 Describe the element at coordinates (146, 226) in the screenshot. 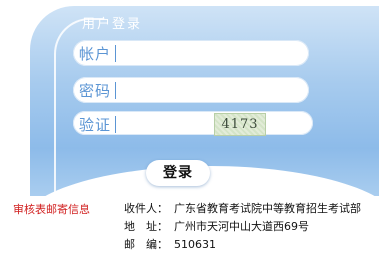

I see `address-label: 地 址：` at that location.